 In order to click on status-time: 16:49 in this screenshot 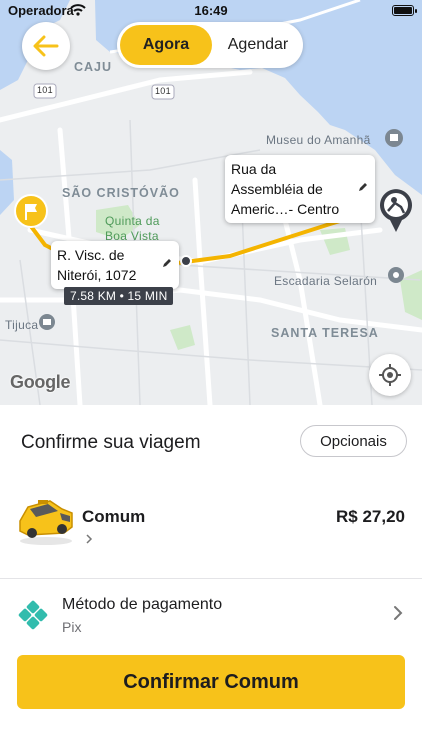, I will do `click(211, 10)`.